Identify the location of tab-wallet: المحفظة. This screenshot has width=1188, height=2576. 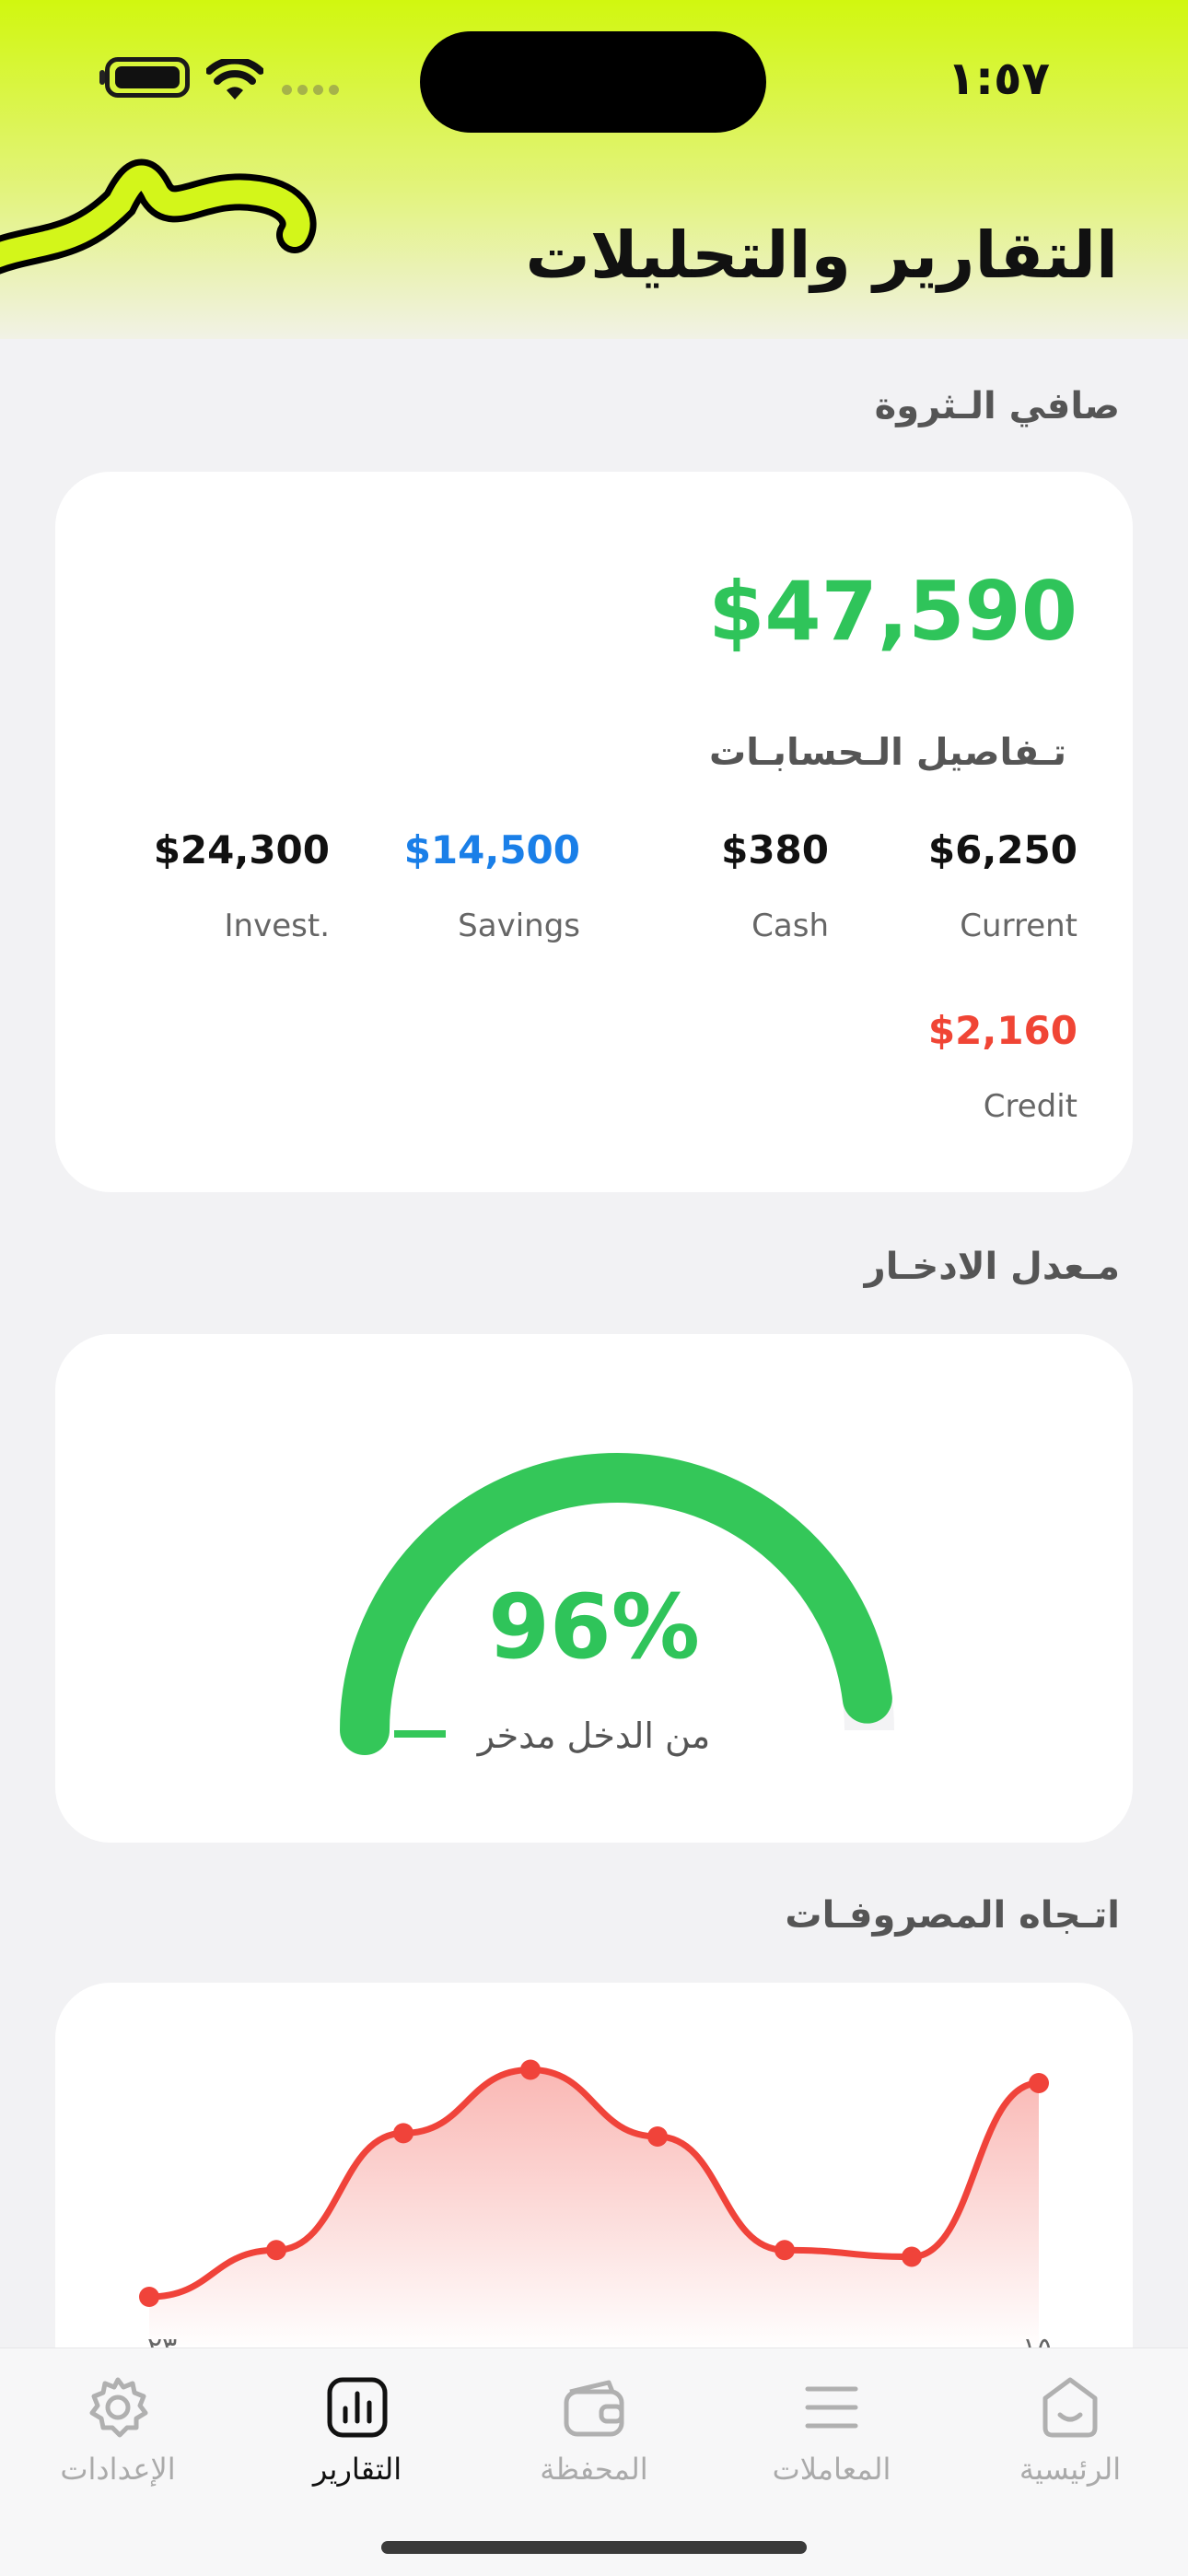
(594, 2429).